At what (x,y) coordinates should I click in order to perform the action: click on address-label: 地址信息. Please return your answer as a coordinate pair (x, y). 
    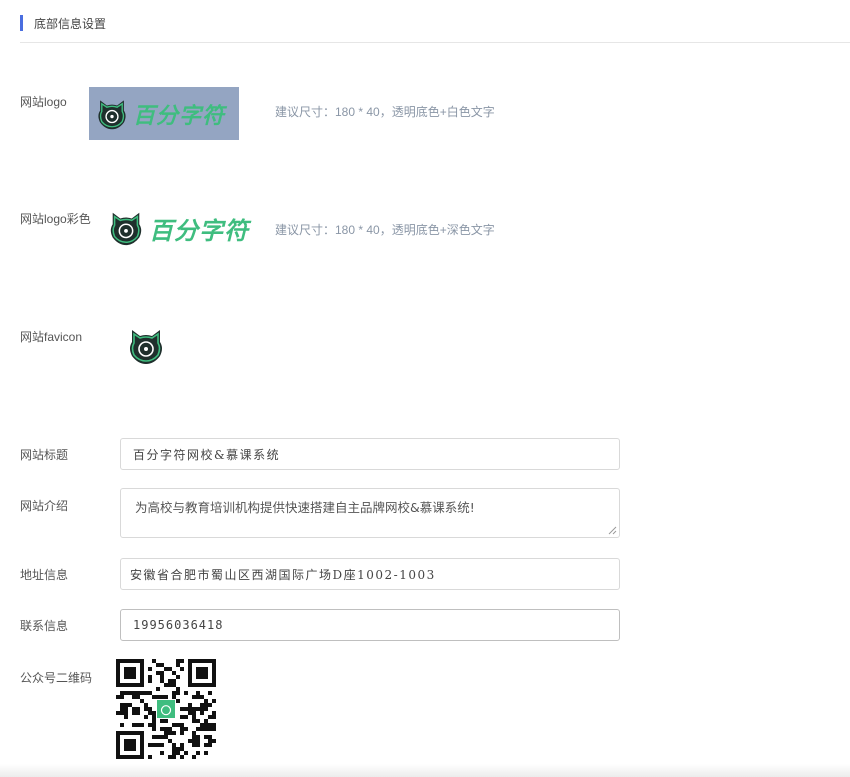
    Looking at the image, I should click on (44, 575).